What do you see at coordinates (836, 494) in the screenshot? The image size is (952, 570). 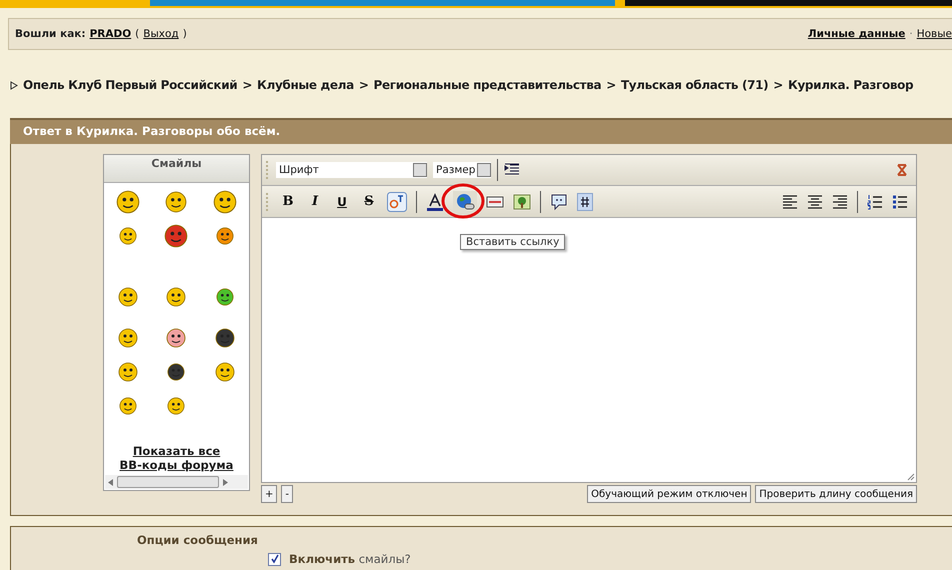 I see `action-button: Проверить длину сообщения` at bounding box center [836, 494].